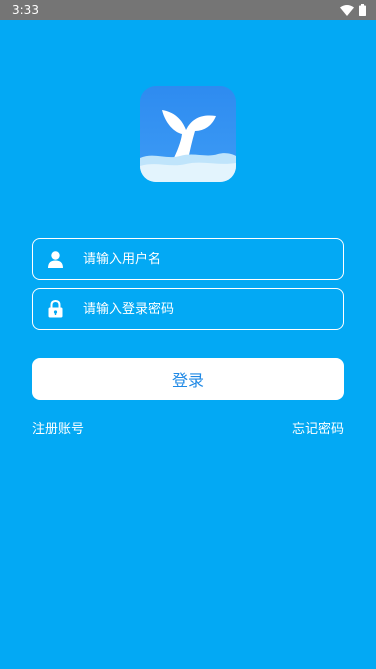  I want to click on username-input, so click(203, 259).